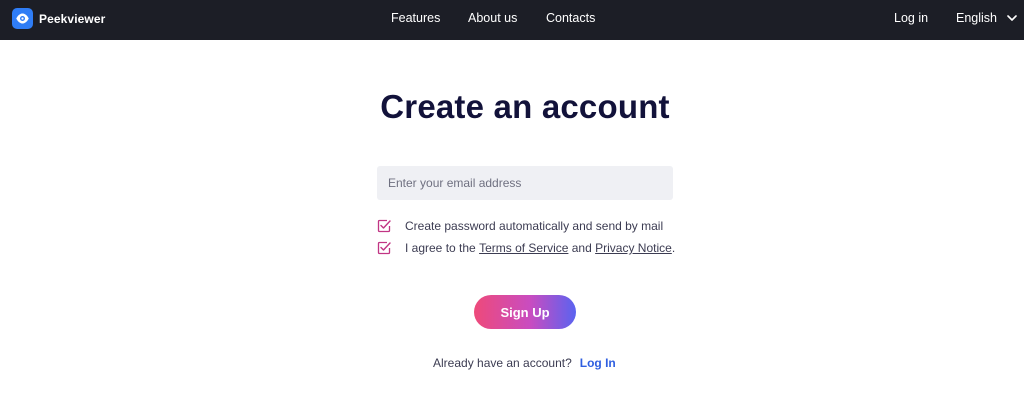 The width and height of the screenshot is (1024, 402). I want to click on auto-password-checkbox, so click(384, 226).